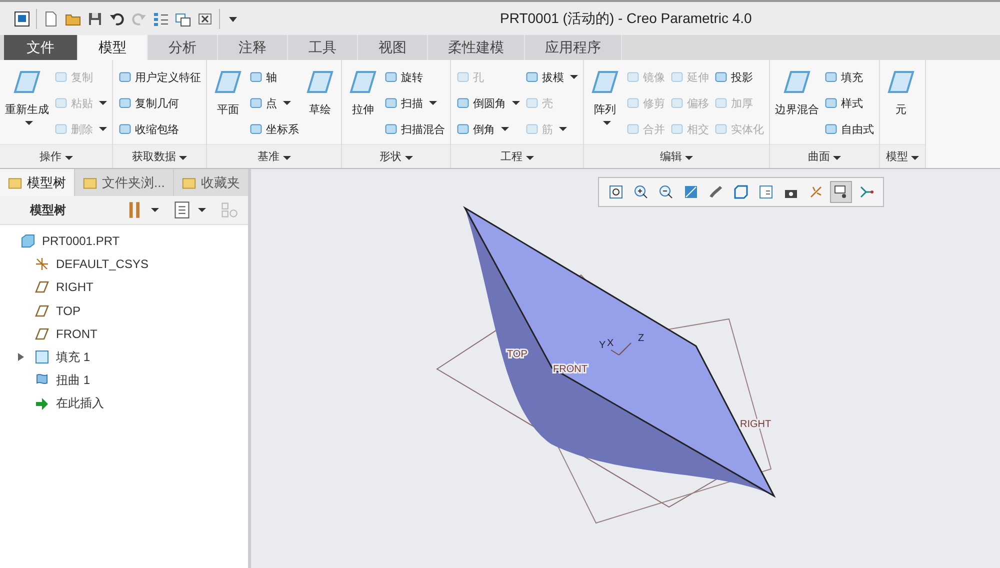  Describe the element at coordinates (48, 210) in the screenshot. I see `panel-title: 模型树` at that location.